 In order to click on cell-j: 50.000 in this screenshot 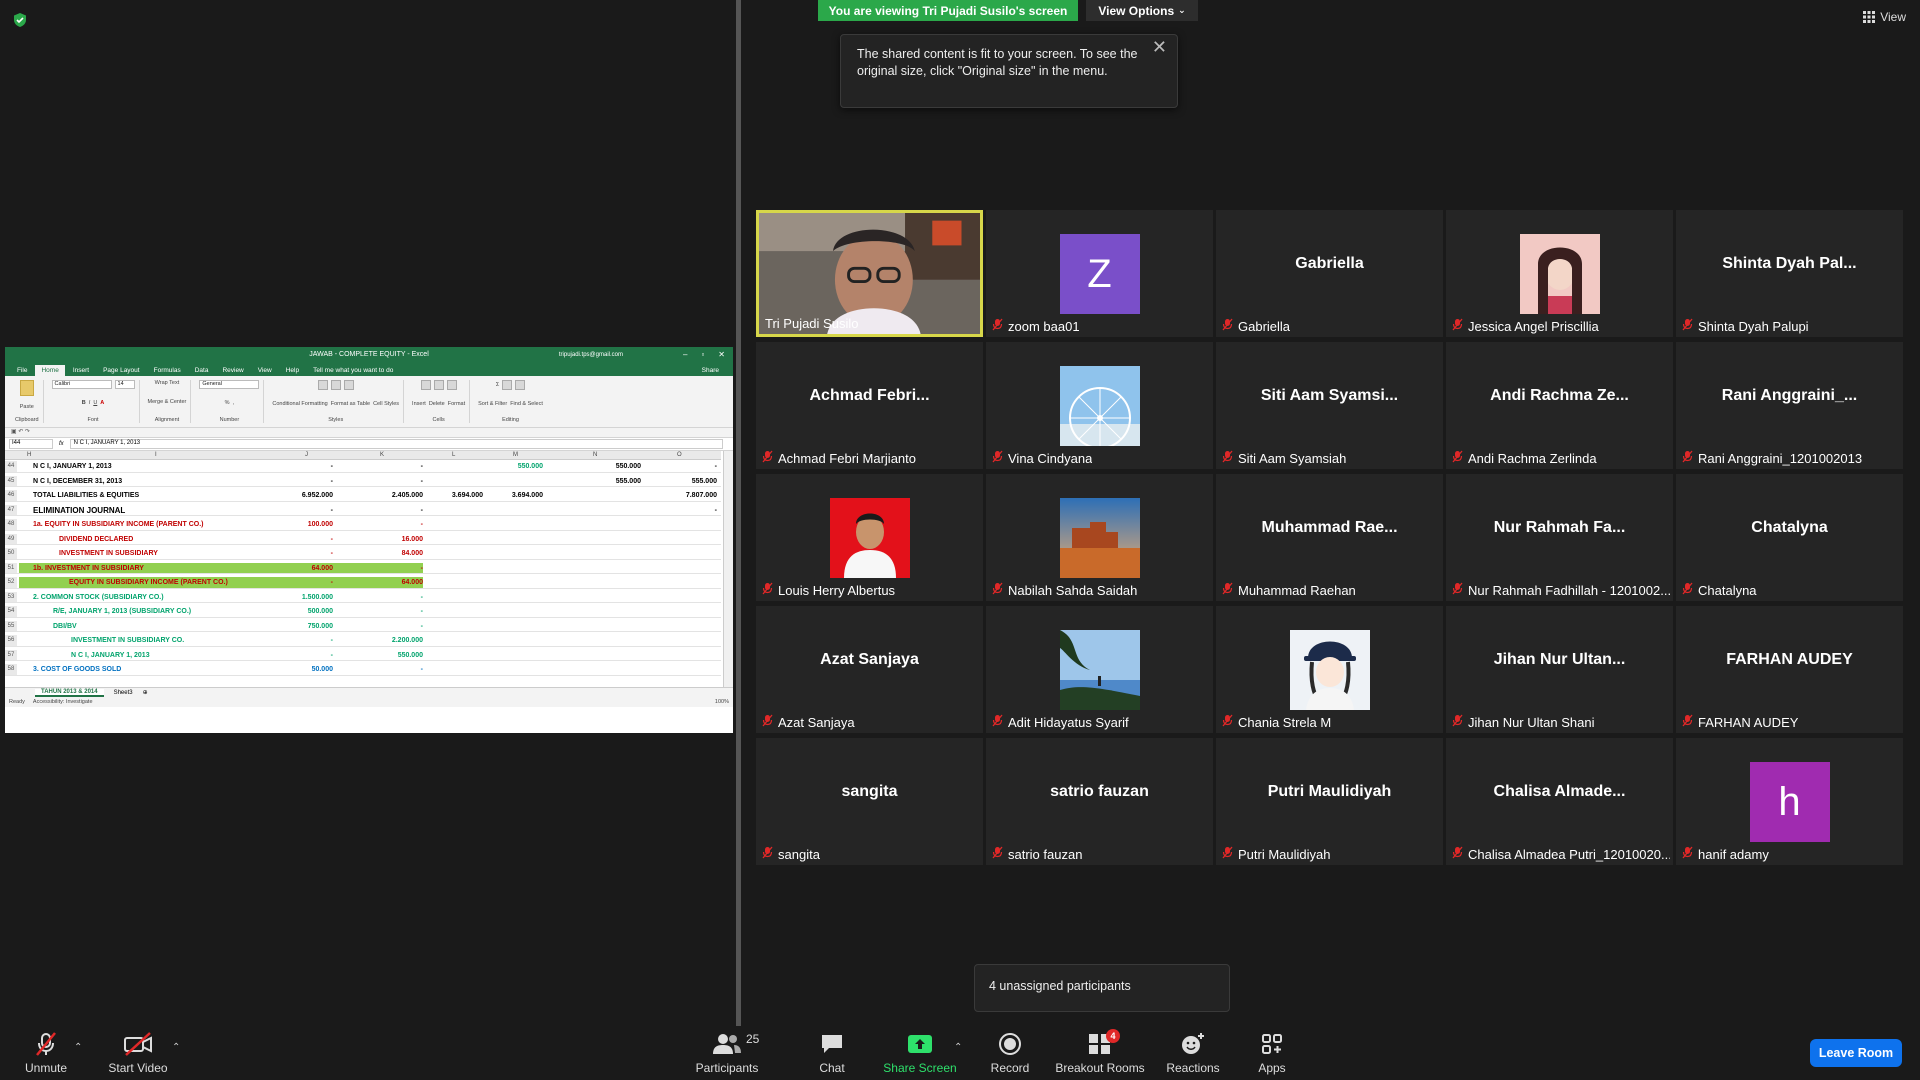, I will do `click(304, 669)`.